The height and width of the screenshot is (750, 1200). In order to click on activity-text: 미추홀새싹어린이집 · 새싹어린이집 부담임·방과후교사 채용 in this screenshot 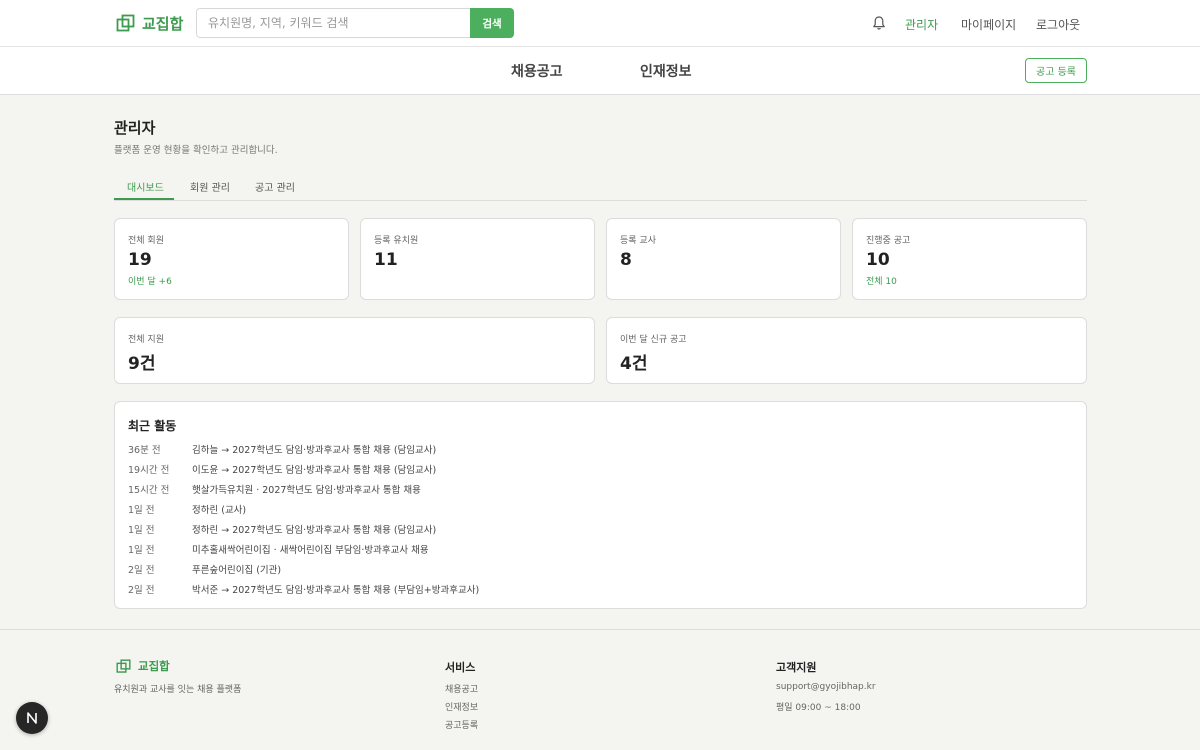, I will do `click(310, 550)`.